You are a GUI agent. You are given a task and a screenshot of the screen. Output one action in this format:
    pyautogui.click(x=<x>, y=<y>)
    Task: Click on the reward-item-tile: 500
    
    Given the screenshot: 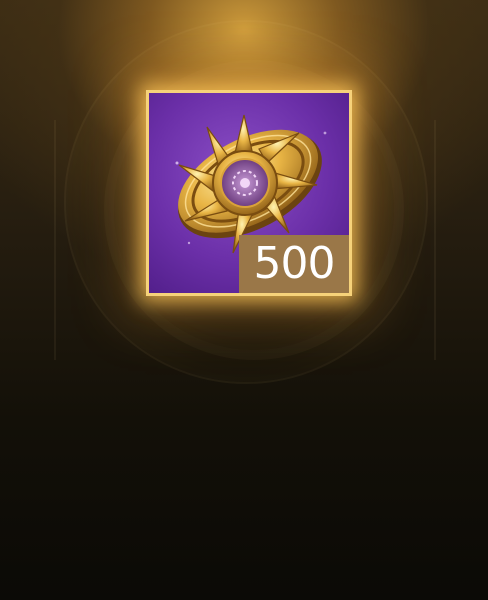 What is the action you would take?
    pyautogui.click(x=249, y=193)
    